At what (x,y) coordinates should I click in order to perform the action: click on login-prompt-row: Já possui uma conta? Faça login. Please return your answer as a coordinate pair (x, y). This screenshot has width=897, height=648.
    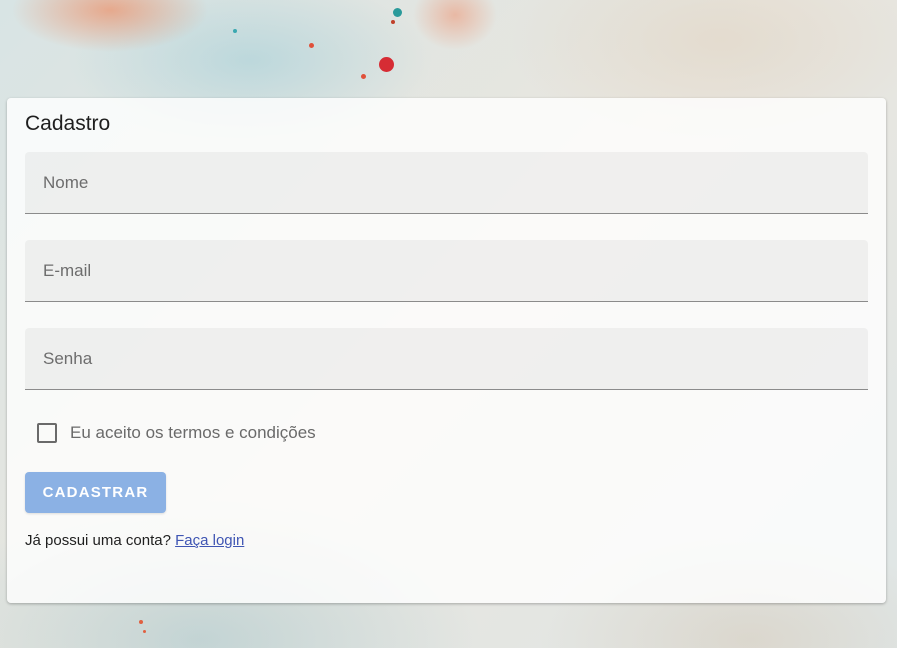
    Looking at the image, I should click on (446, 540).